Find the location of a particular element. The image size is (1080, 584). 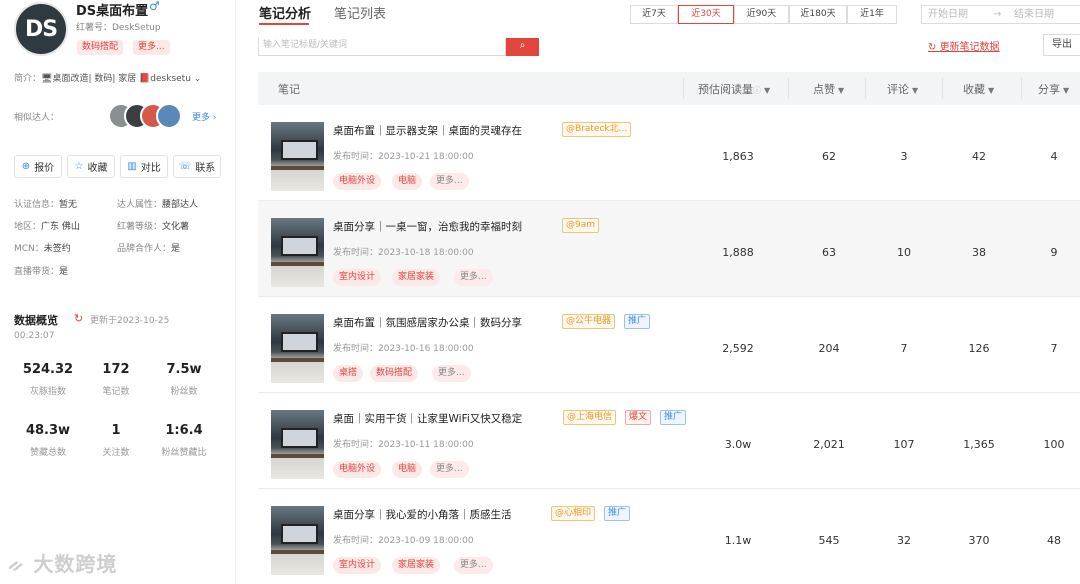

tab-underline is located at coordinates (284, 24).